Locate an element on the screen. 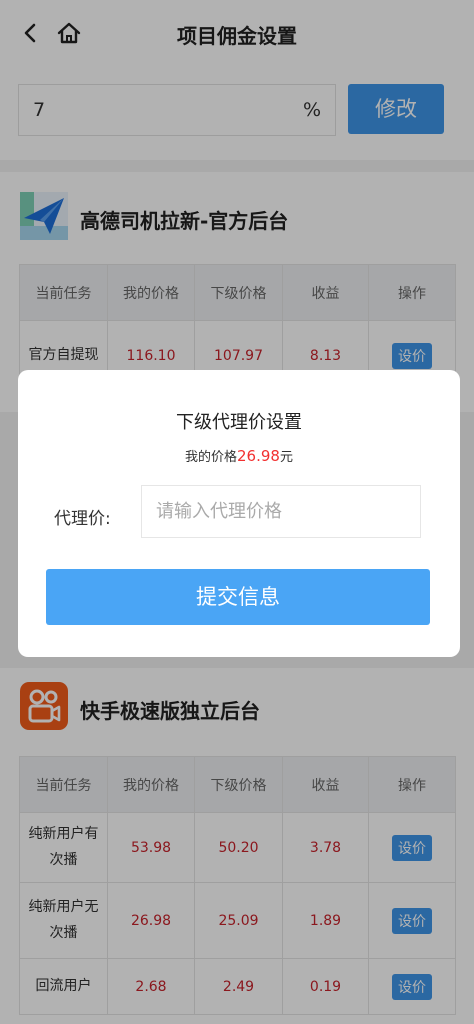  my-price-value: 26.98 is located at coordinates (258, 456).